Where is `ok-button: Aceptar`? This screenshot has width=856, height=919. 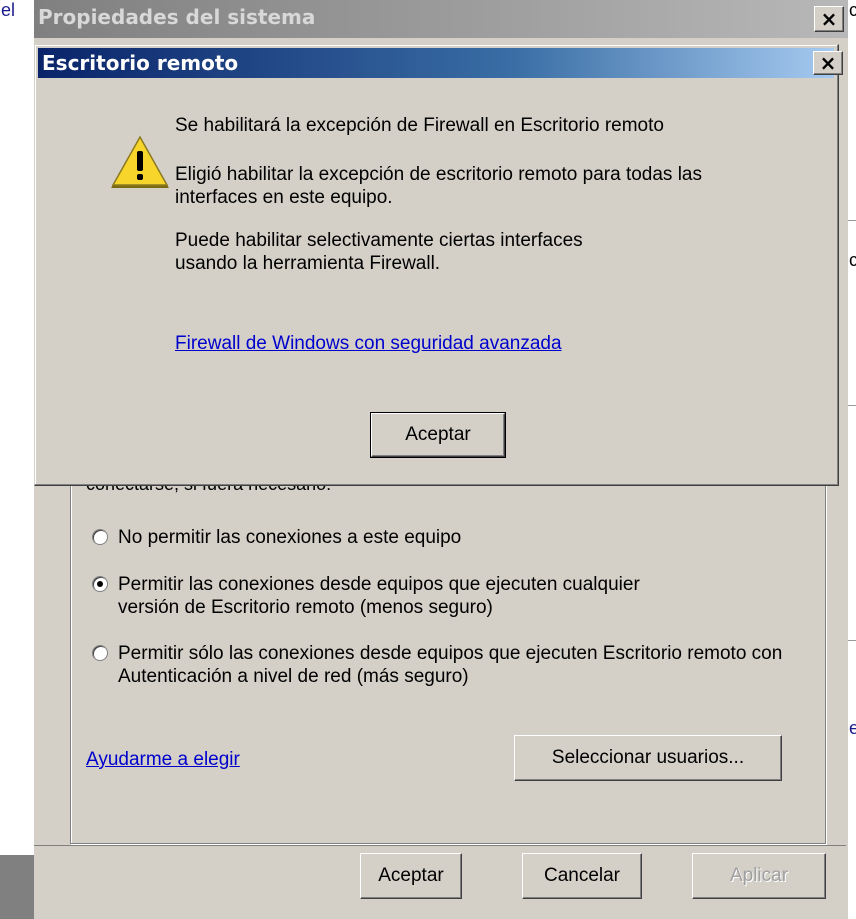 ok-button: Aceptar is located at coordinates (411, 876).